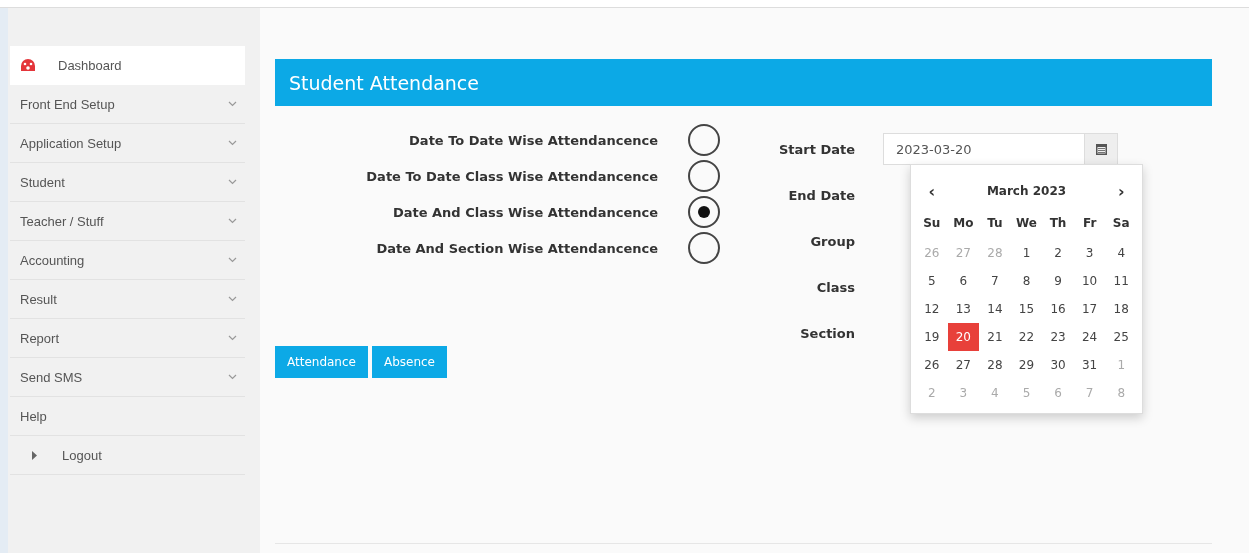 This screenshot has width=1249, height=553. I want to click on panel-title: Student Attendance, so click(384, 82).